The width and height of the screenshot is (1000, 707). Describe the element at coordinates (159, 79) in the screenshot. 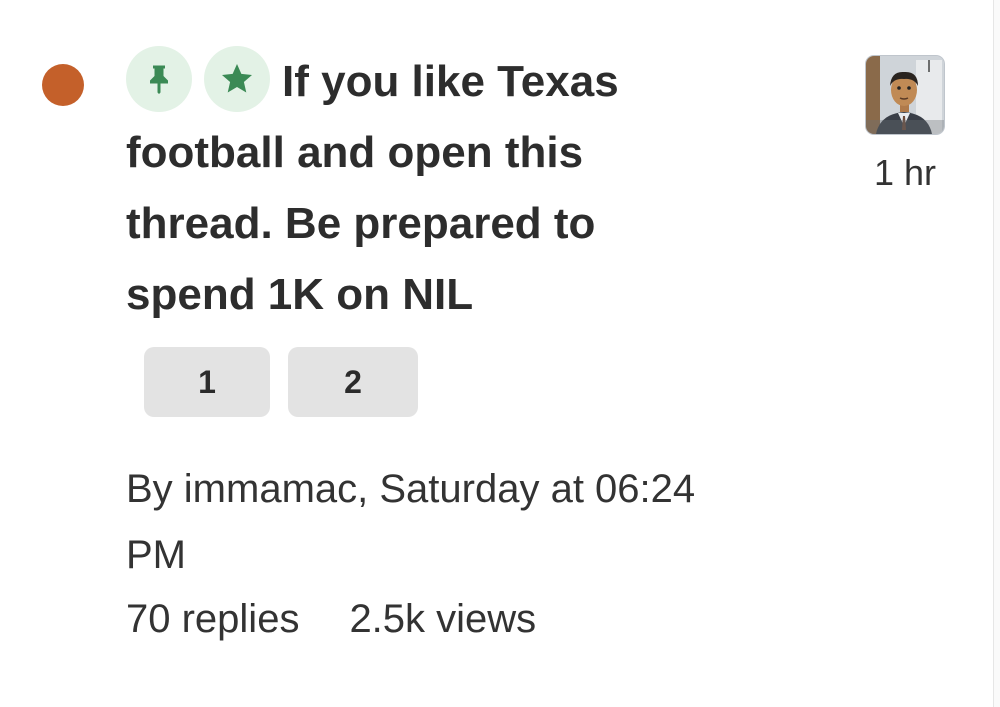

I see `pin-icon` at that location.